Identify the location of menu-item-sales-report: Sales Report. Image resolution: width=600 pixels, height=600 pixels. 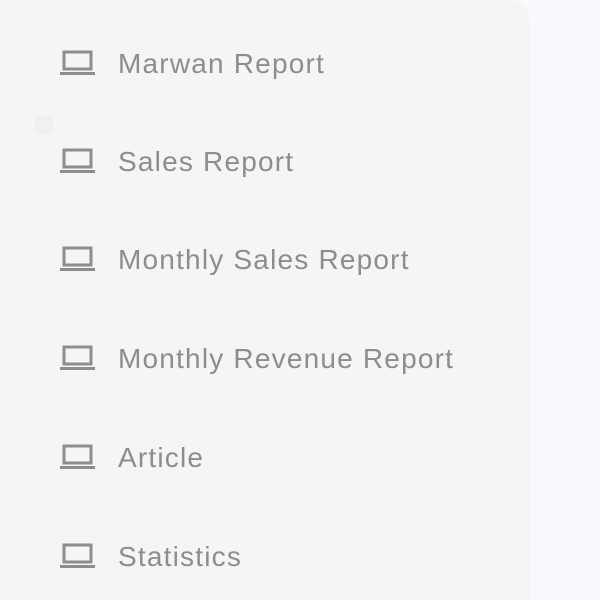
(265, 162).